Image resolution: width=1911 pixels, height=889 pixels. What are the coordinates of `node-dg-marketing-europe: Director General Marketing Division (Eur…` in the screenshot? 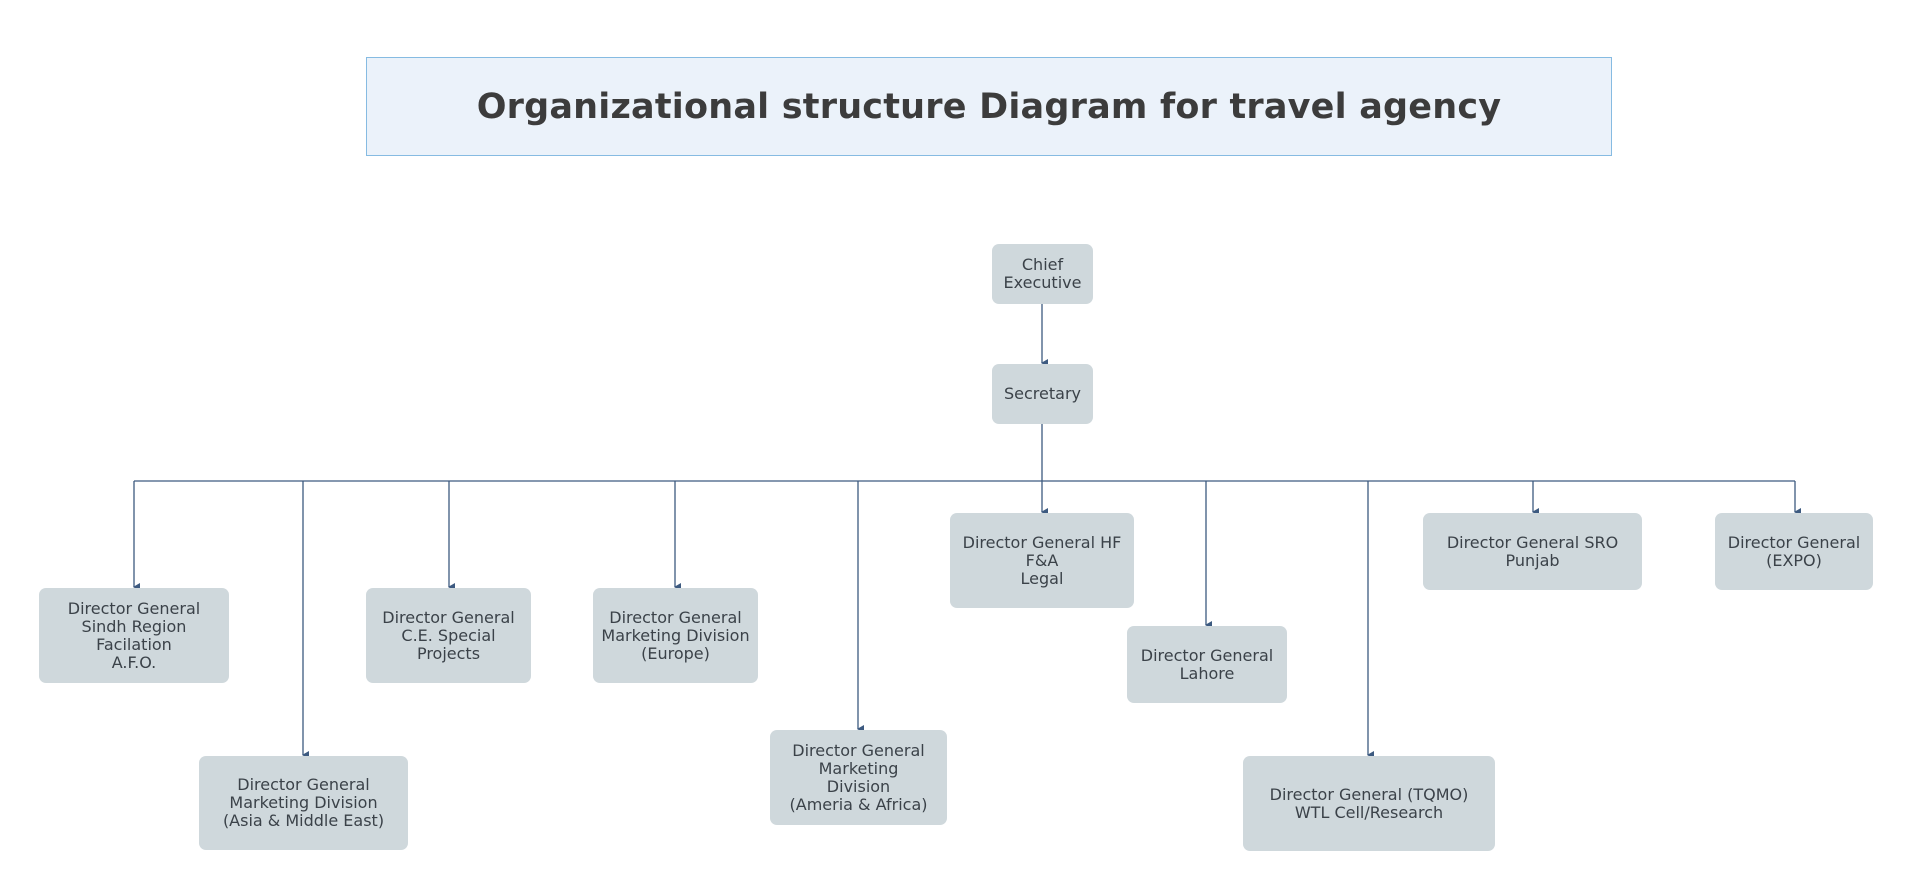 It's located at (675, 635).